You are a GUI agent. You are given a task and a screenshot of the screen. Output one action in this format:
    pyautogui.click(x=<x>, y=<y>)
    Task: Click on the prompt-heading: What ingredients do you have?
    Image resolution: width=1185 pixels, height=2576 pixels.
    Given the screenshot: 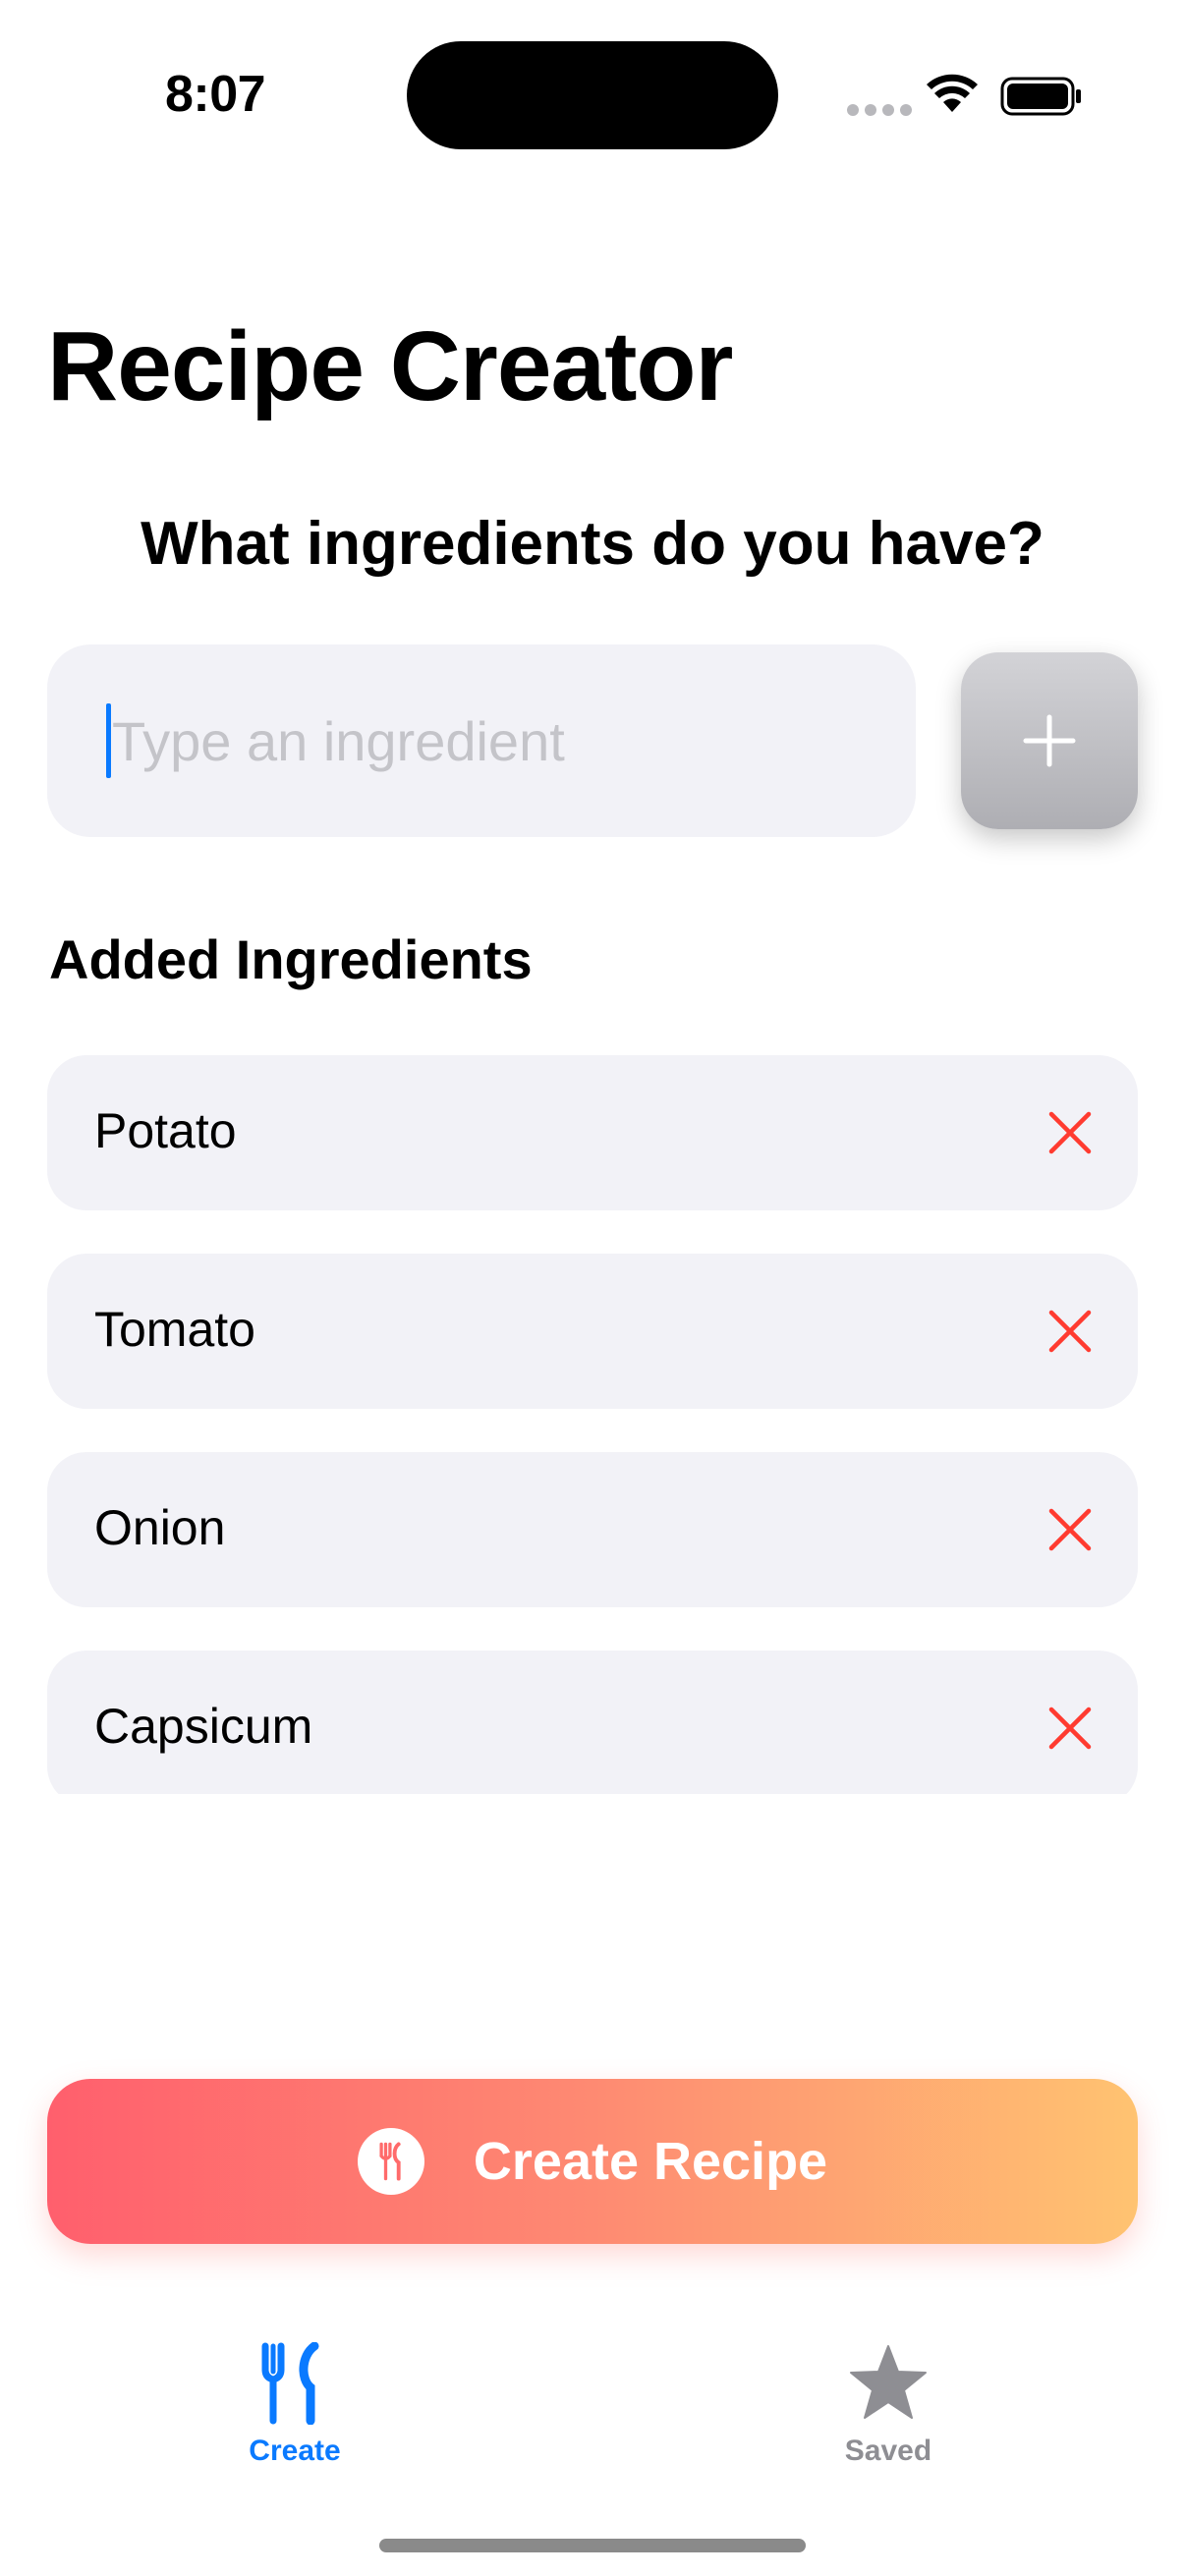 What is the action you would take?
    pyautogui.click(x=592, y=544)
    